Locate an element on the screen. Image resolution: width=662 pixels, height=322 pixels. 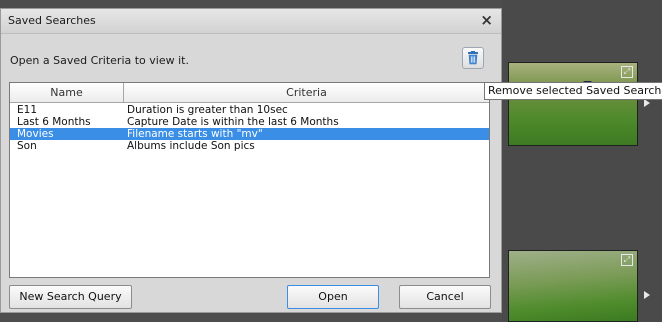
table-header: Name Criteria is located at coordinates (249, 93).